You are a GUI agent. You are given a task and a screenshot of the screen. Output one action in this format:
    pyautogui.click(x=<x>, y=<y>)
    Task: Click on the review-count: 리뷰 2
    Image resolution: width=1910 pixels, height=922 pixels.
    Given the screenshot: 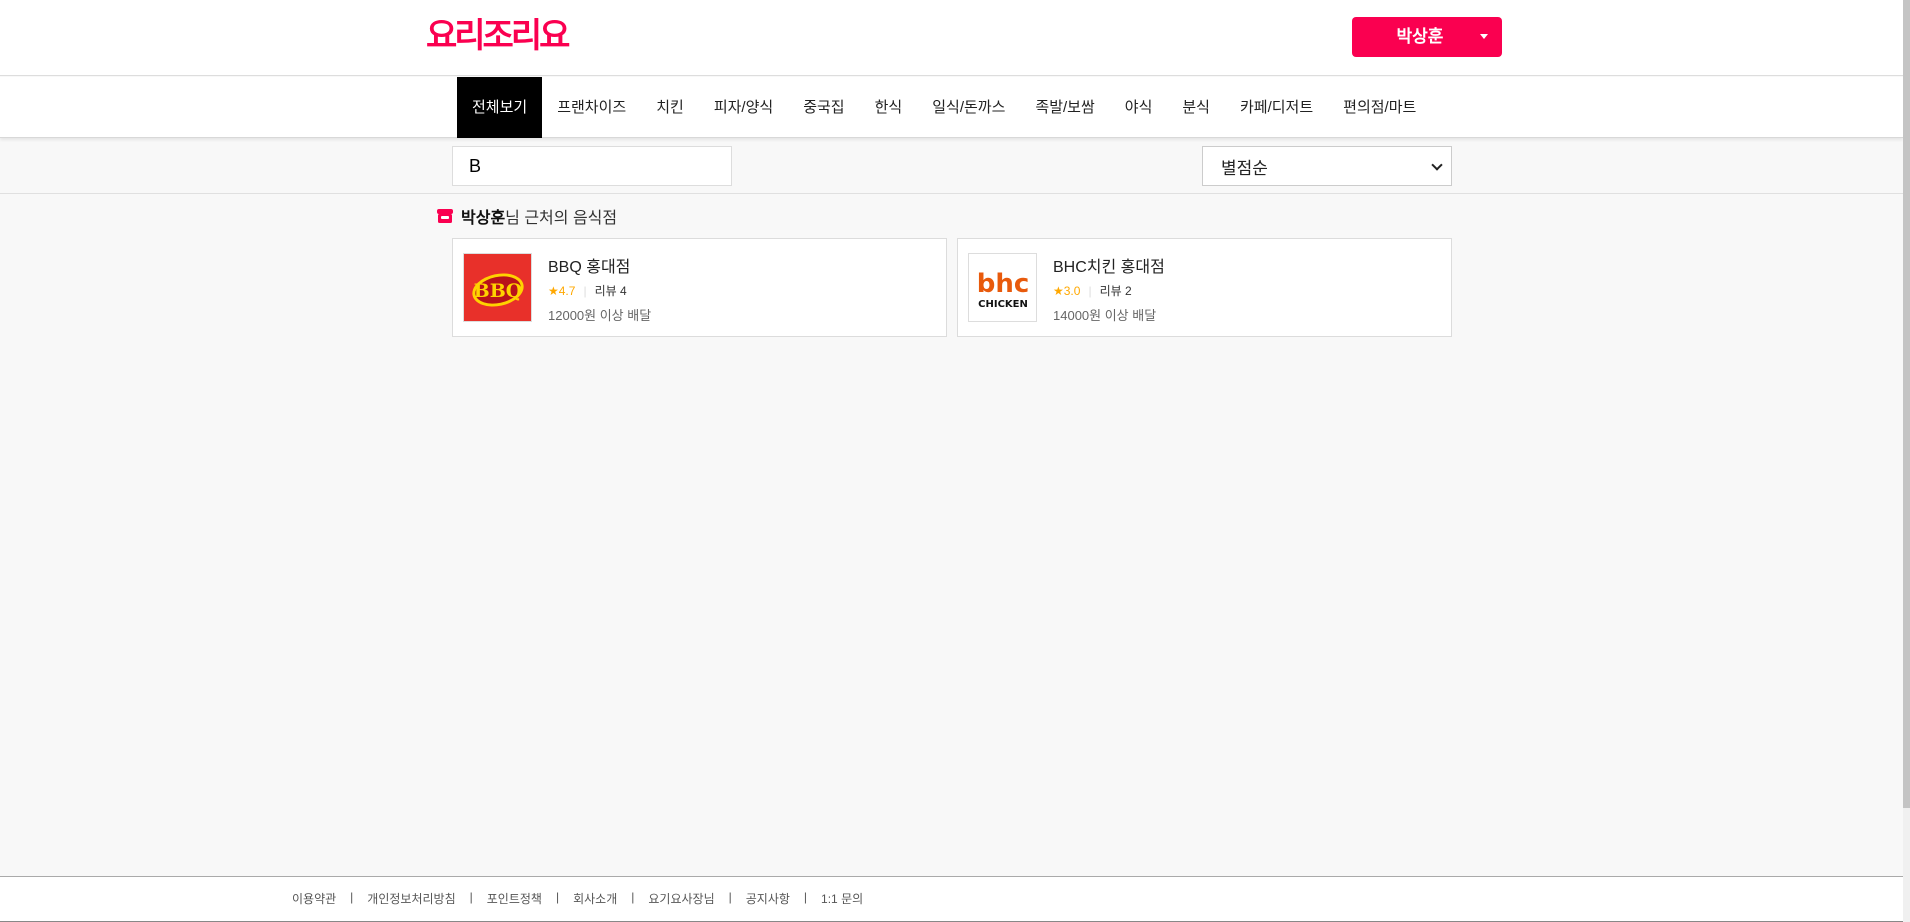 What is the action you would take?
    pyautogui.click(x=1115, y=291)
    